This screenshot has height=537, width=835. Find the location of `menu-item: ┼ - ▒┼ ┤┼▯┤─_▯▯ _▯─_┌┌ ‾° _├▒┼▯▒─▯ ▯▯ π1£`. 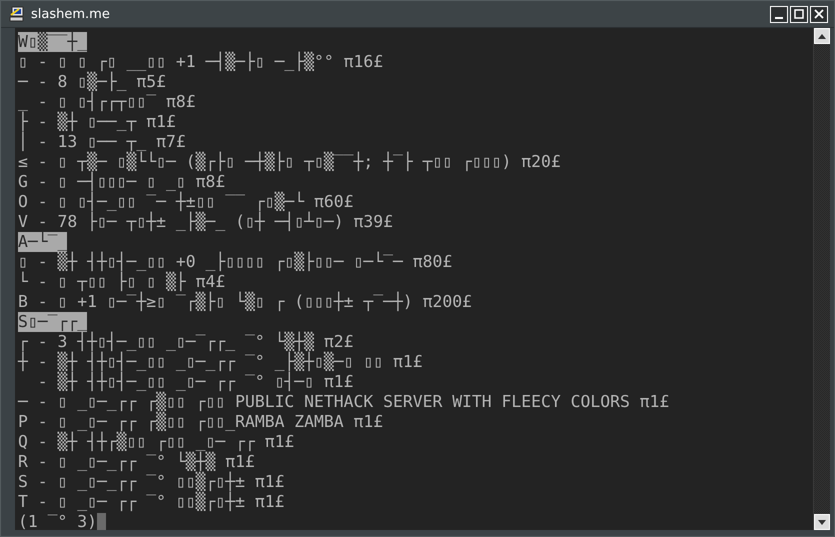

menu-item: ┼ - ▒┼ ┤┼▯┤─_▯▯ _▯─_┌┌ ‾° _├▒┼▯▒─▯ ▯▯ π1£ is located at coordinates (220, 362).